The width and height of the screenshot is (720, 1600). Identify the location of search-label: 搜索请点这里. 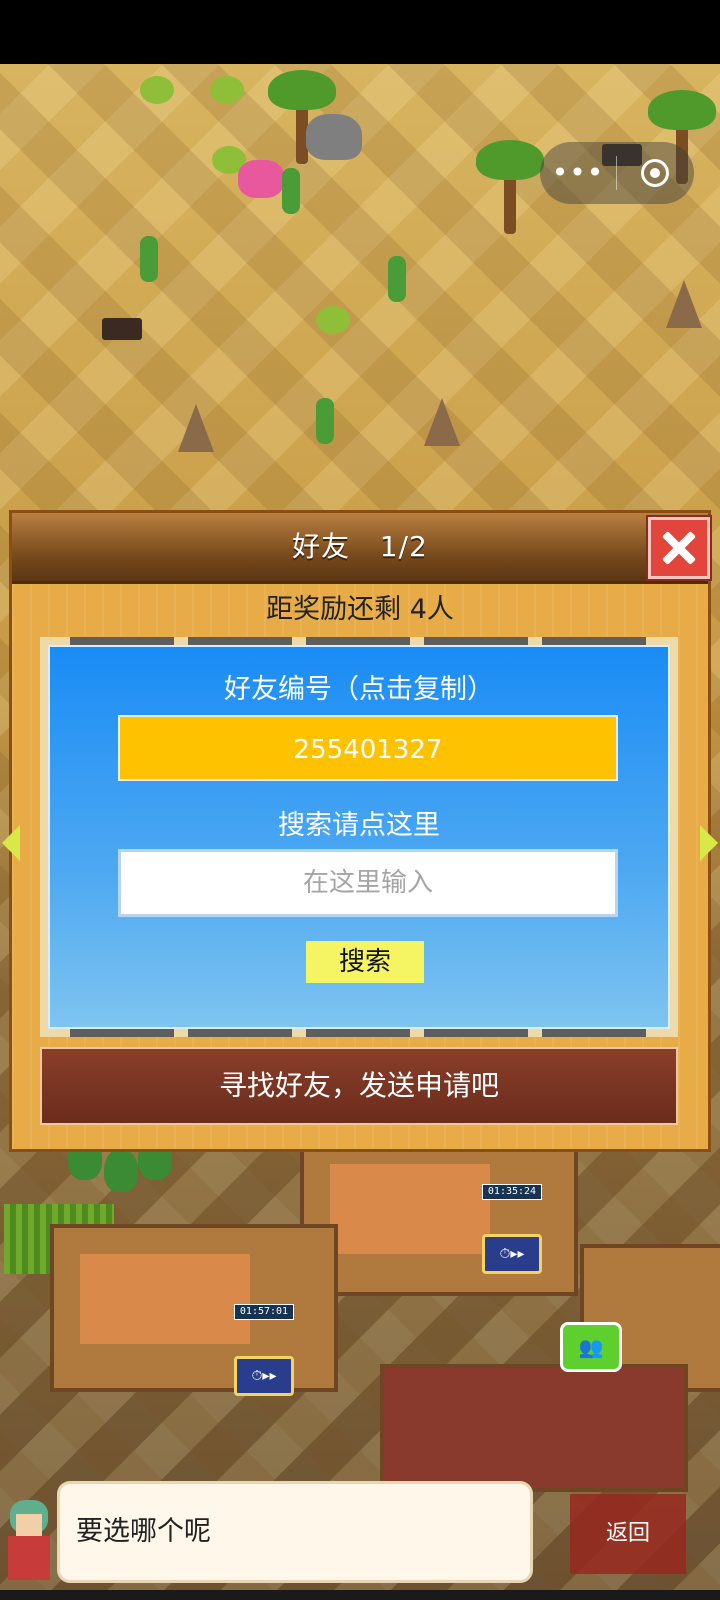
(359, 825).